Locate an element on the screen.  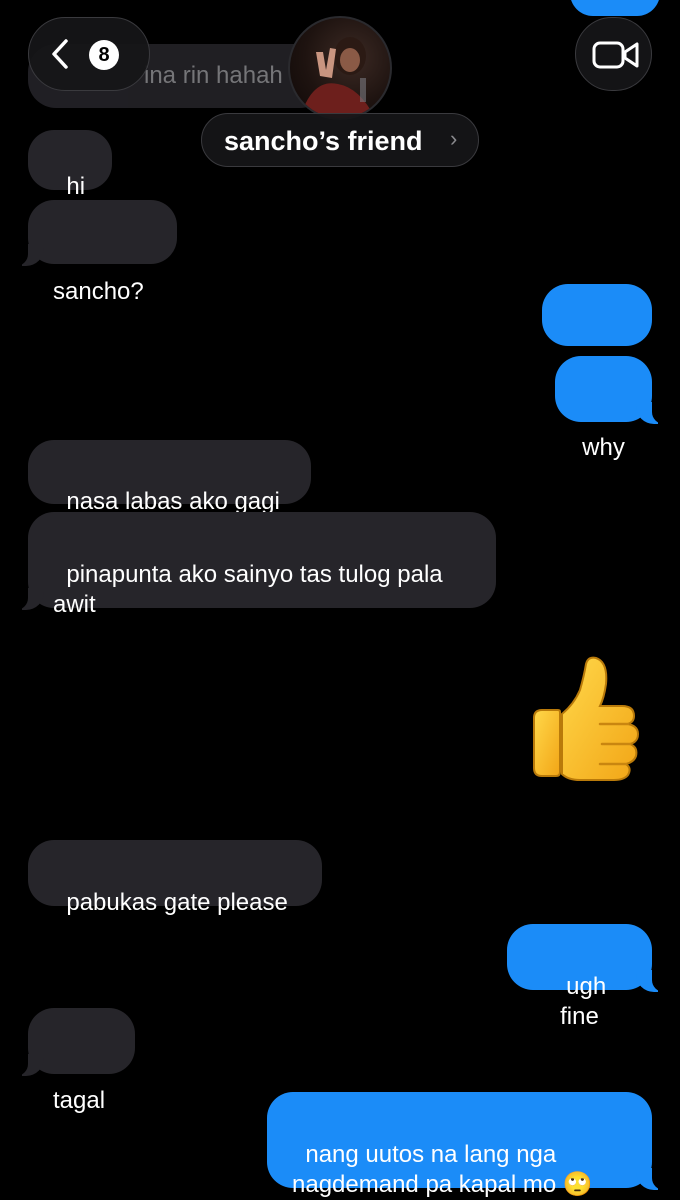
video-call-button is located at coordinates (613, 54).